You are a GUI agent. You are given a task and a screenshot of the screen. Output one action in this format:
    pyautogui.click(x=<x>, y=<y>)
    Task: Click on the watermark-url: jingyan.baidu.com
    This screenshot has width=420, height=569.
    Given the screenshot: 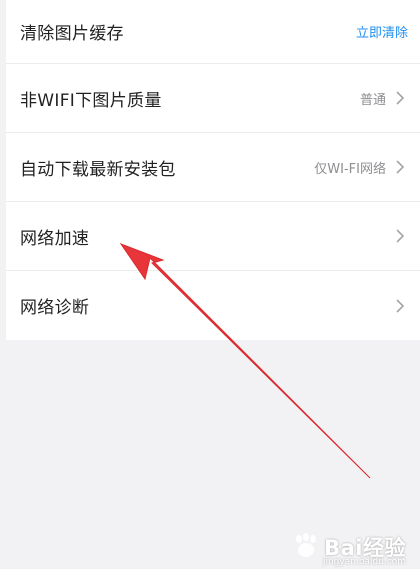 What is the action you would take?
    pyautogui.click(x=364, y=562)
    